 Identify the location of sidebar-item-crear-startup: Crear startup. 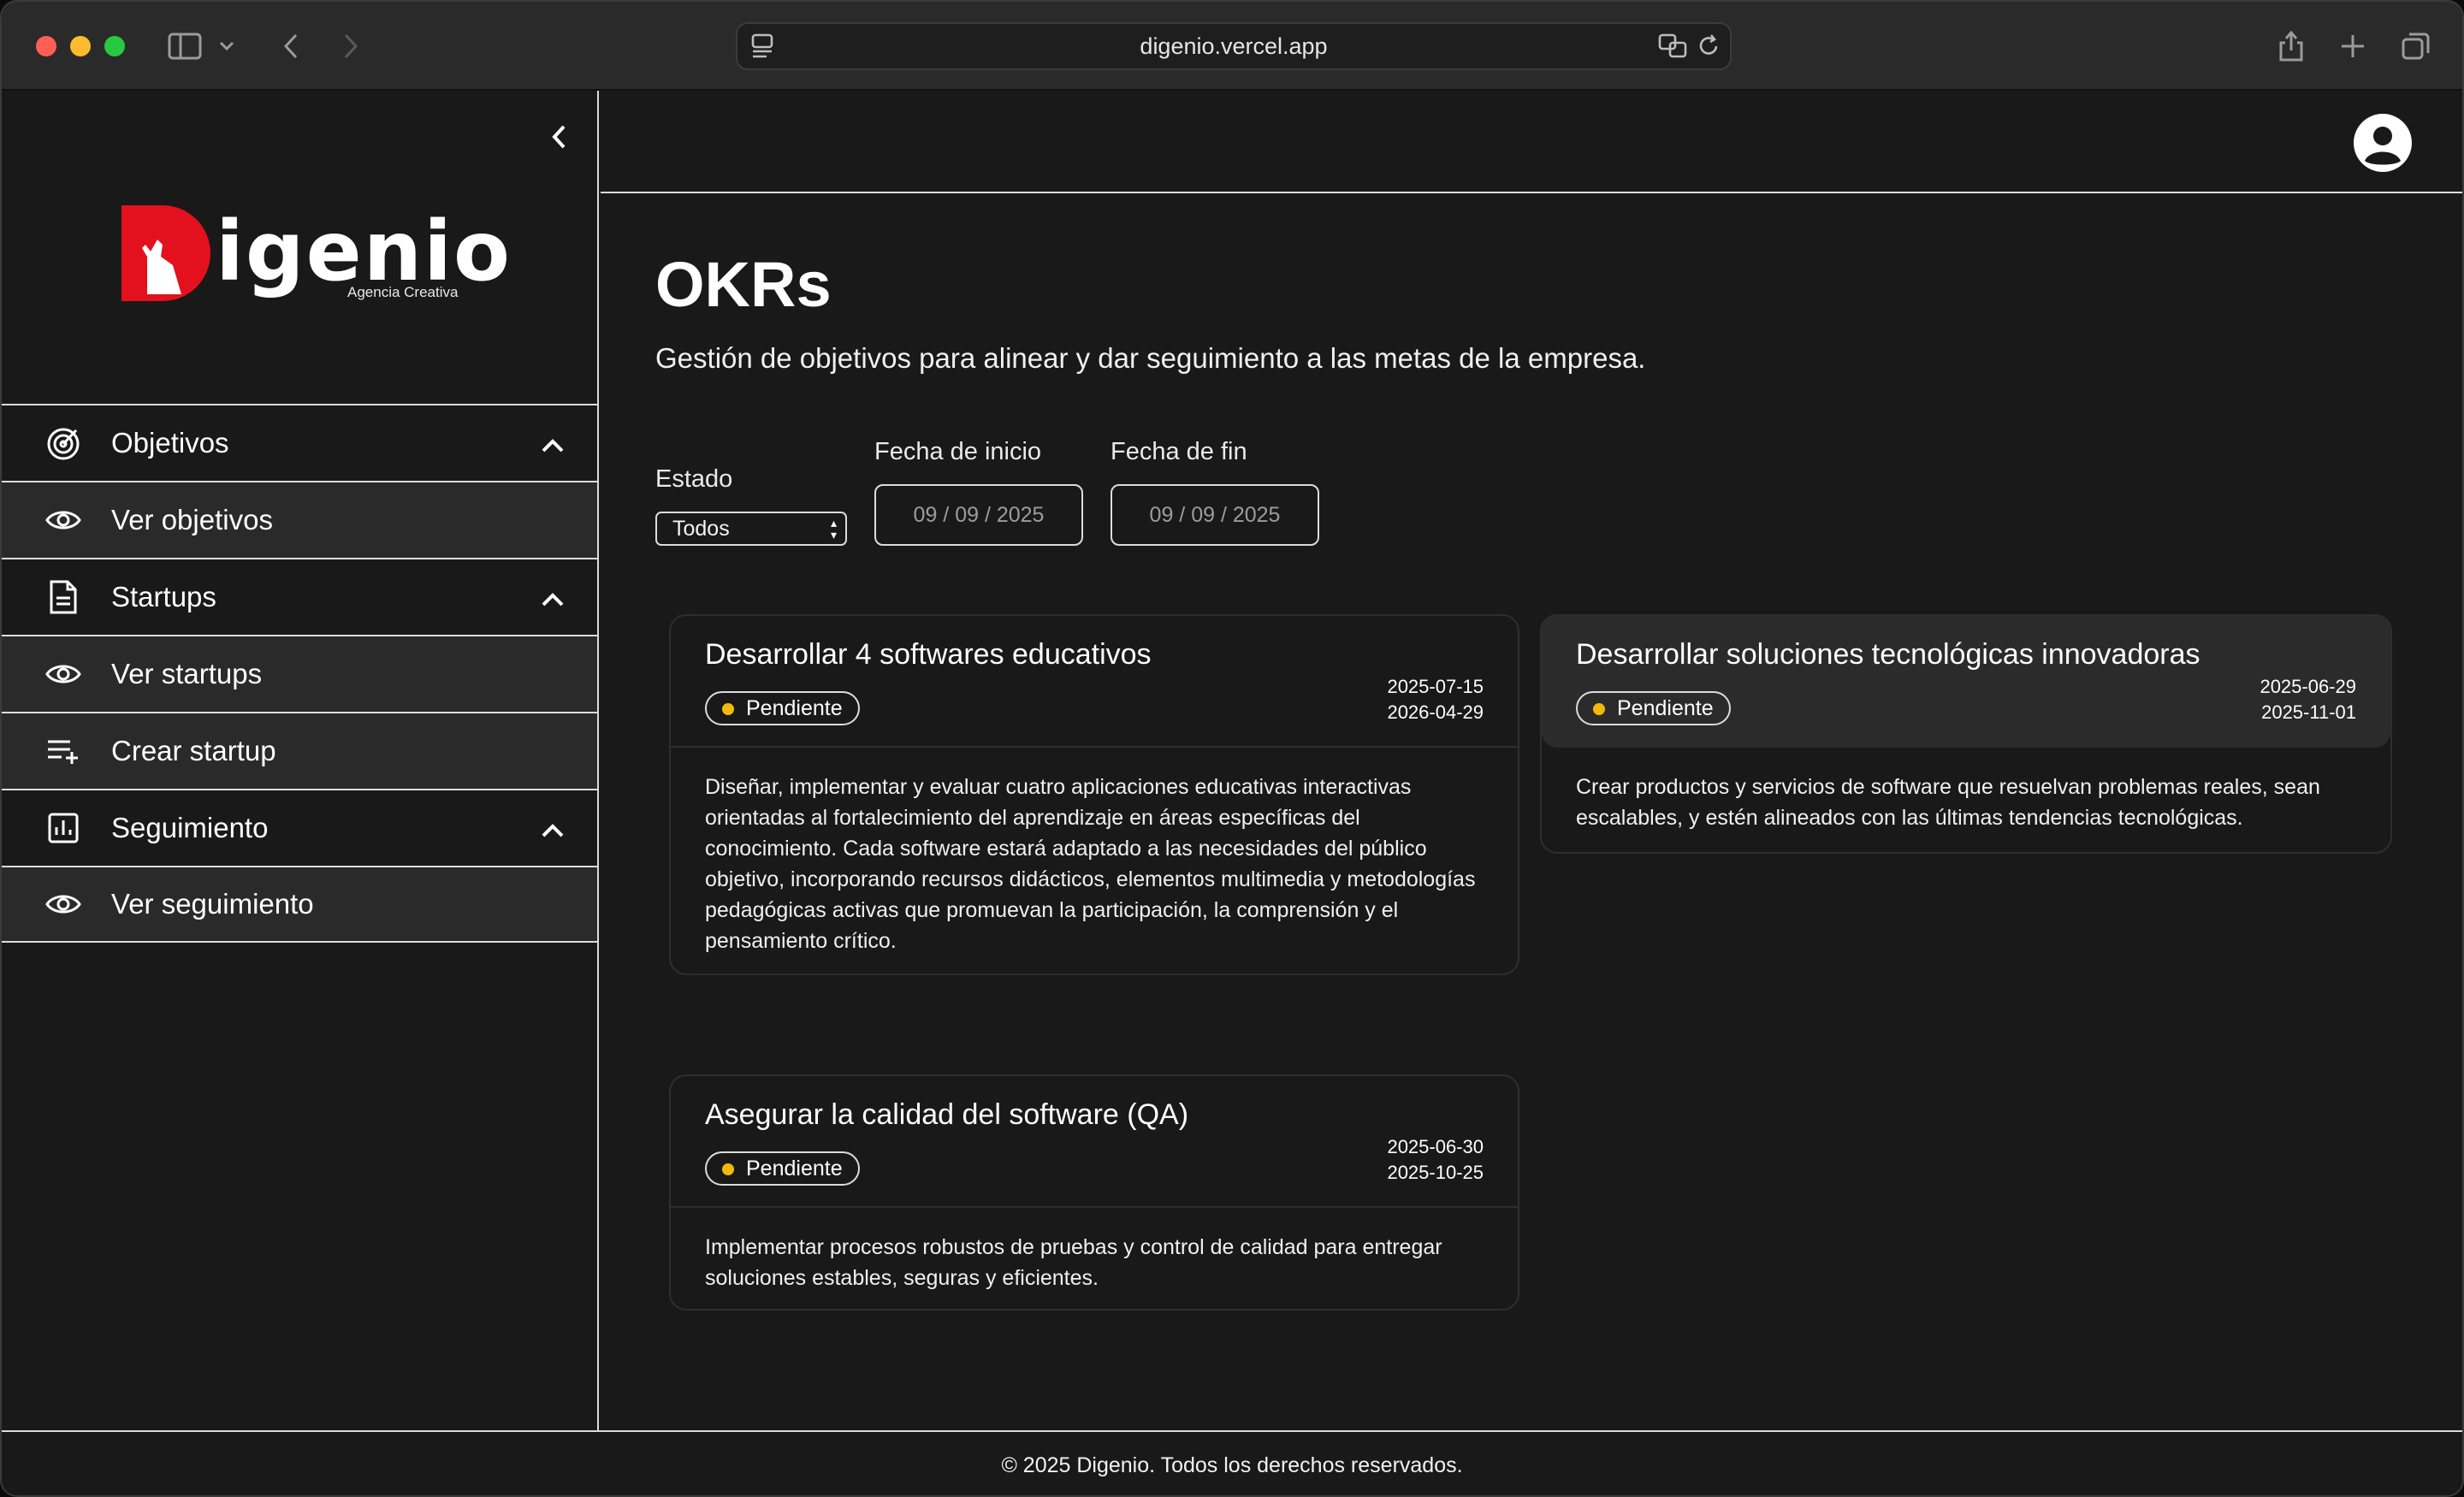
(299, 750).